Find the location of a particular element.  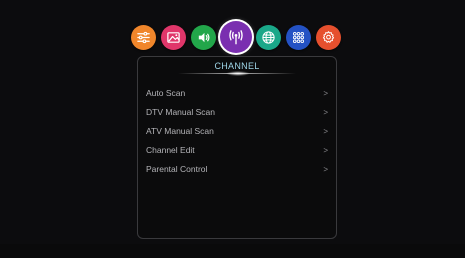

menu-item-label: DTV Manual Scan is located at coordinates (180, 112).